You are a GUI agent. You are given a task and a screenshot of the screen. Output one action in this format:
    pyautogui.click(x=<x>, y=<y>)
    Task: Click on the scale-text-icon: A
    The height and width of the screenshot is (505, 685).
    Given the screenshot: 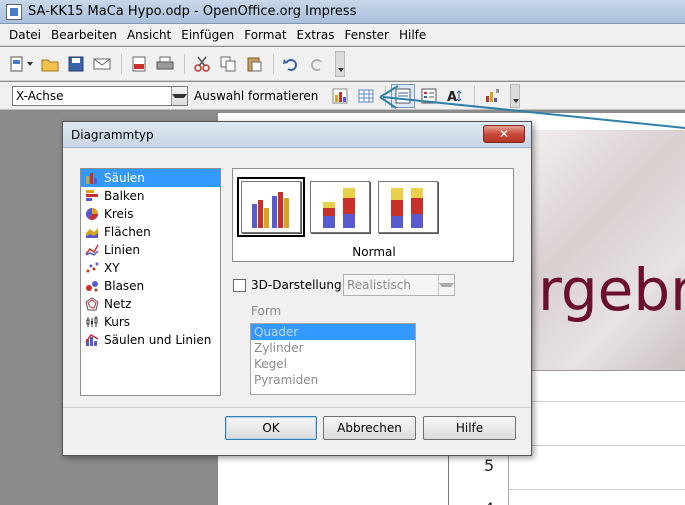 What is the action you would take?
    pyautogui.click(x=454, y=97)
    